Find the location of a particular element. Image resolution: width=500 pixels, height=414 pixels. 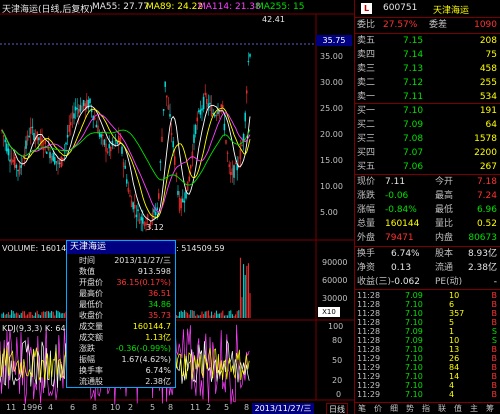

quote-footer-tab: 细 is located at coordinates (394, 408).